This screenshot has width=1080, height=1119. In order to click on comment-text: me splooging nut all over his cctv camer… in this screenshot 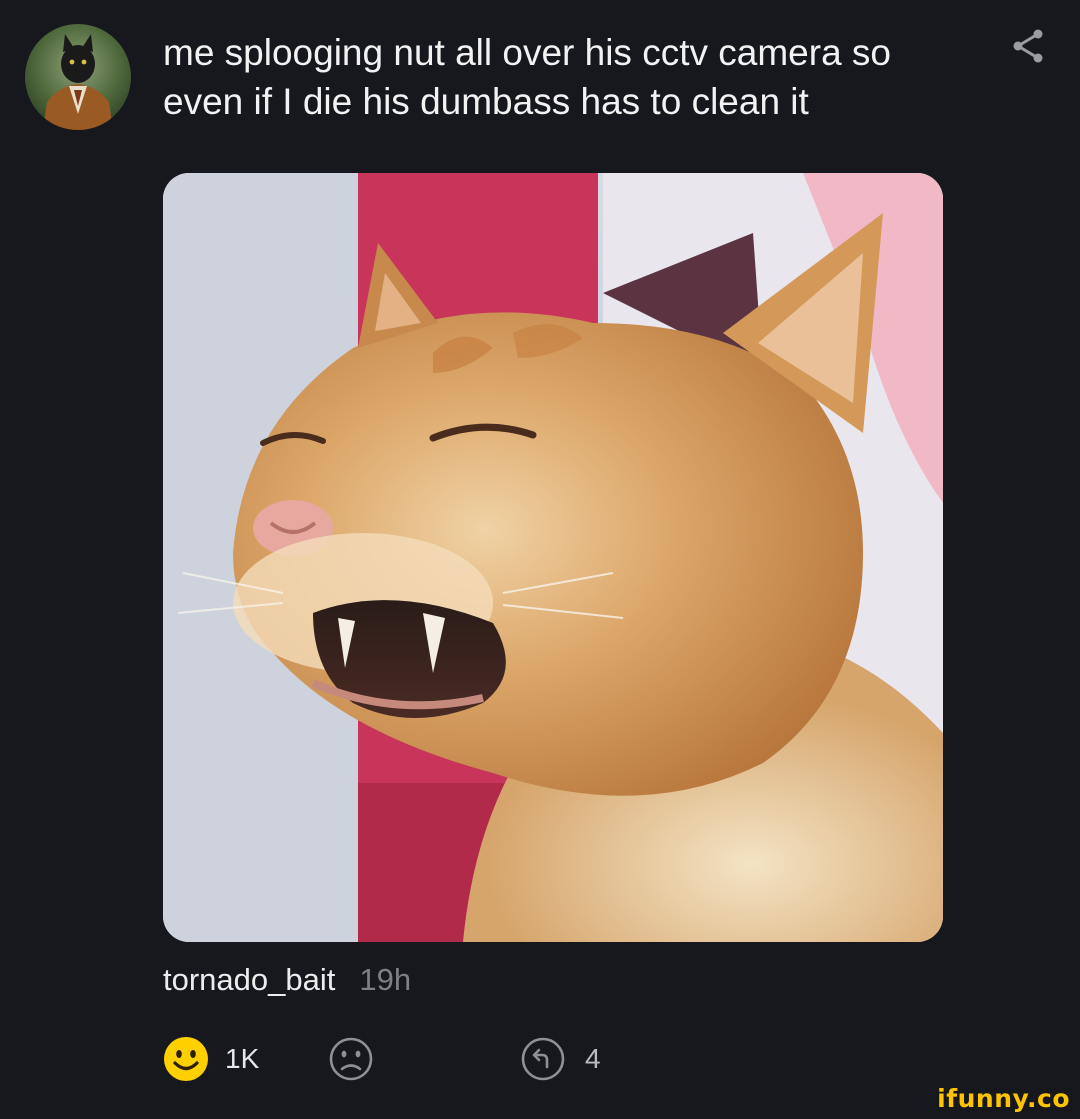, I will do `click(527, 77)`.